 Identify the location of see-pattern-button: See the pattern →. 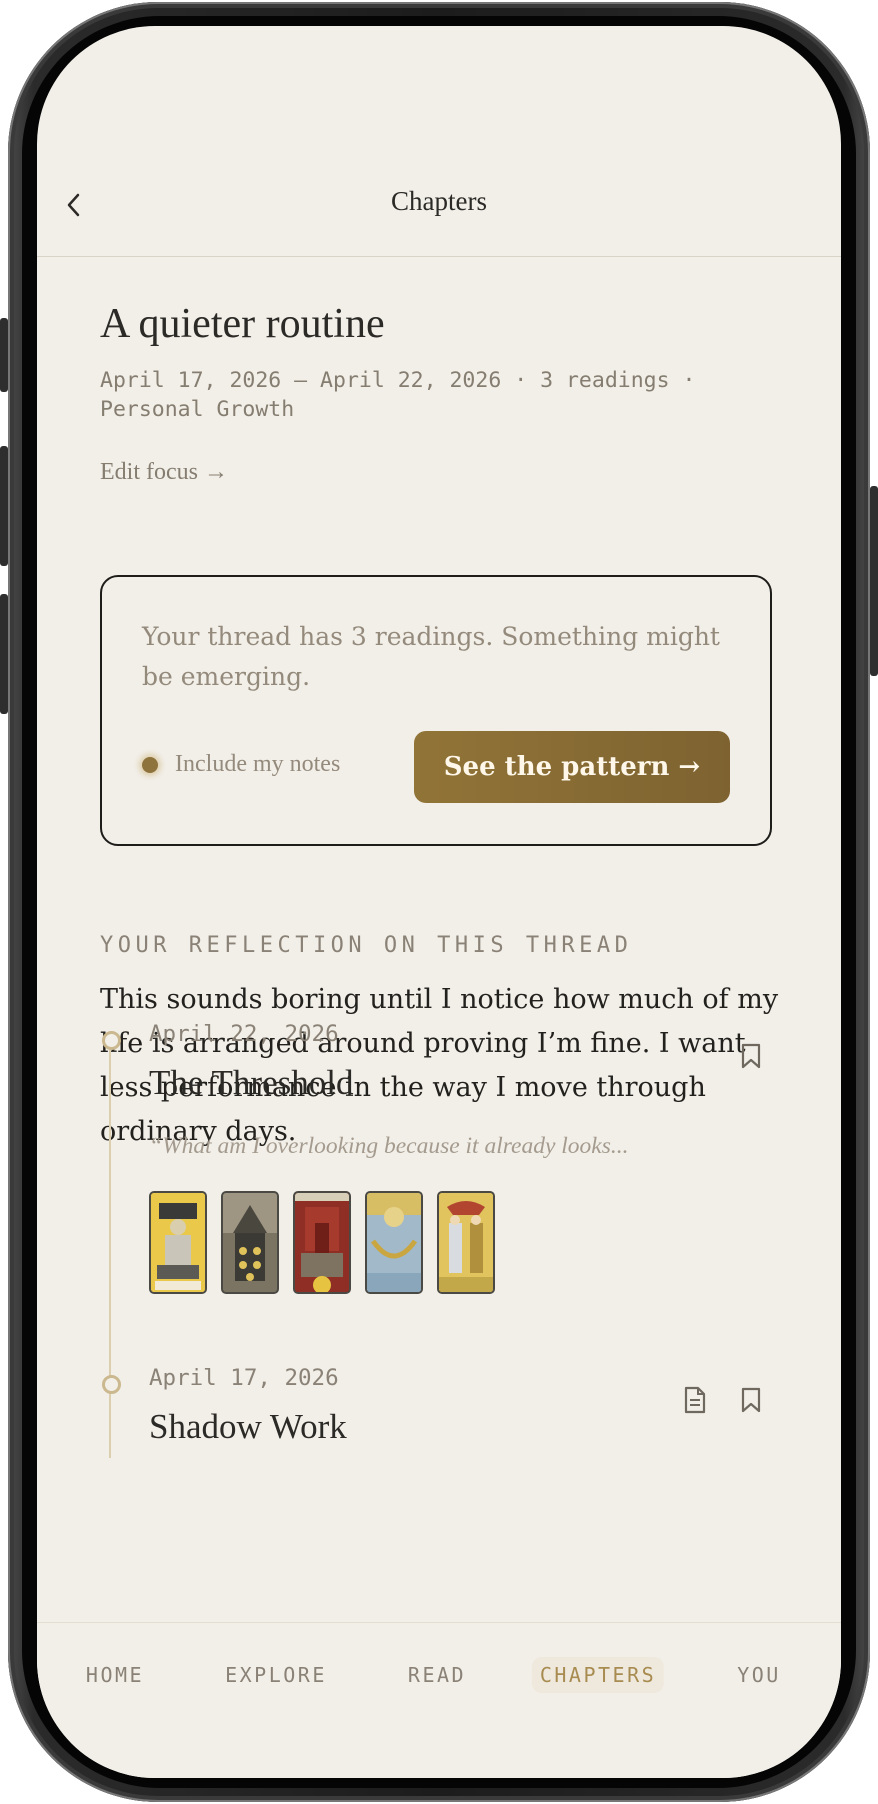
(572, 767).